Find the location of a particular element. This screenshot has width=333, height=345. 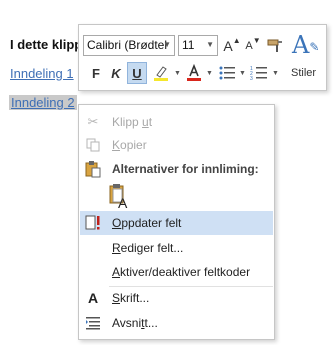

menu-item-update-field: Oppdater felt is located at coordinates (176, 223).